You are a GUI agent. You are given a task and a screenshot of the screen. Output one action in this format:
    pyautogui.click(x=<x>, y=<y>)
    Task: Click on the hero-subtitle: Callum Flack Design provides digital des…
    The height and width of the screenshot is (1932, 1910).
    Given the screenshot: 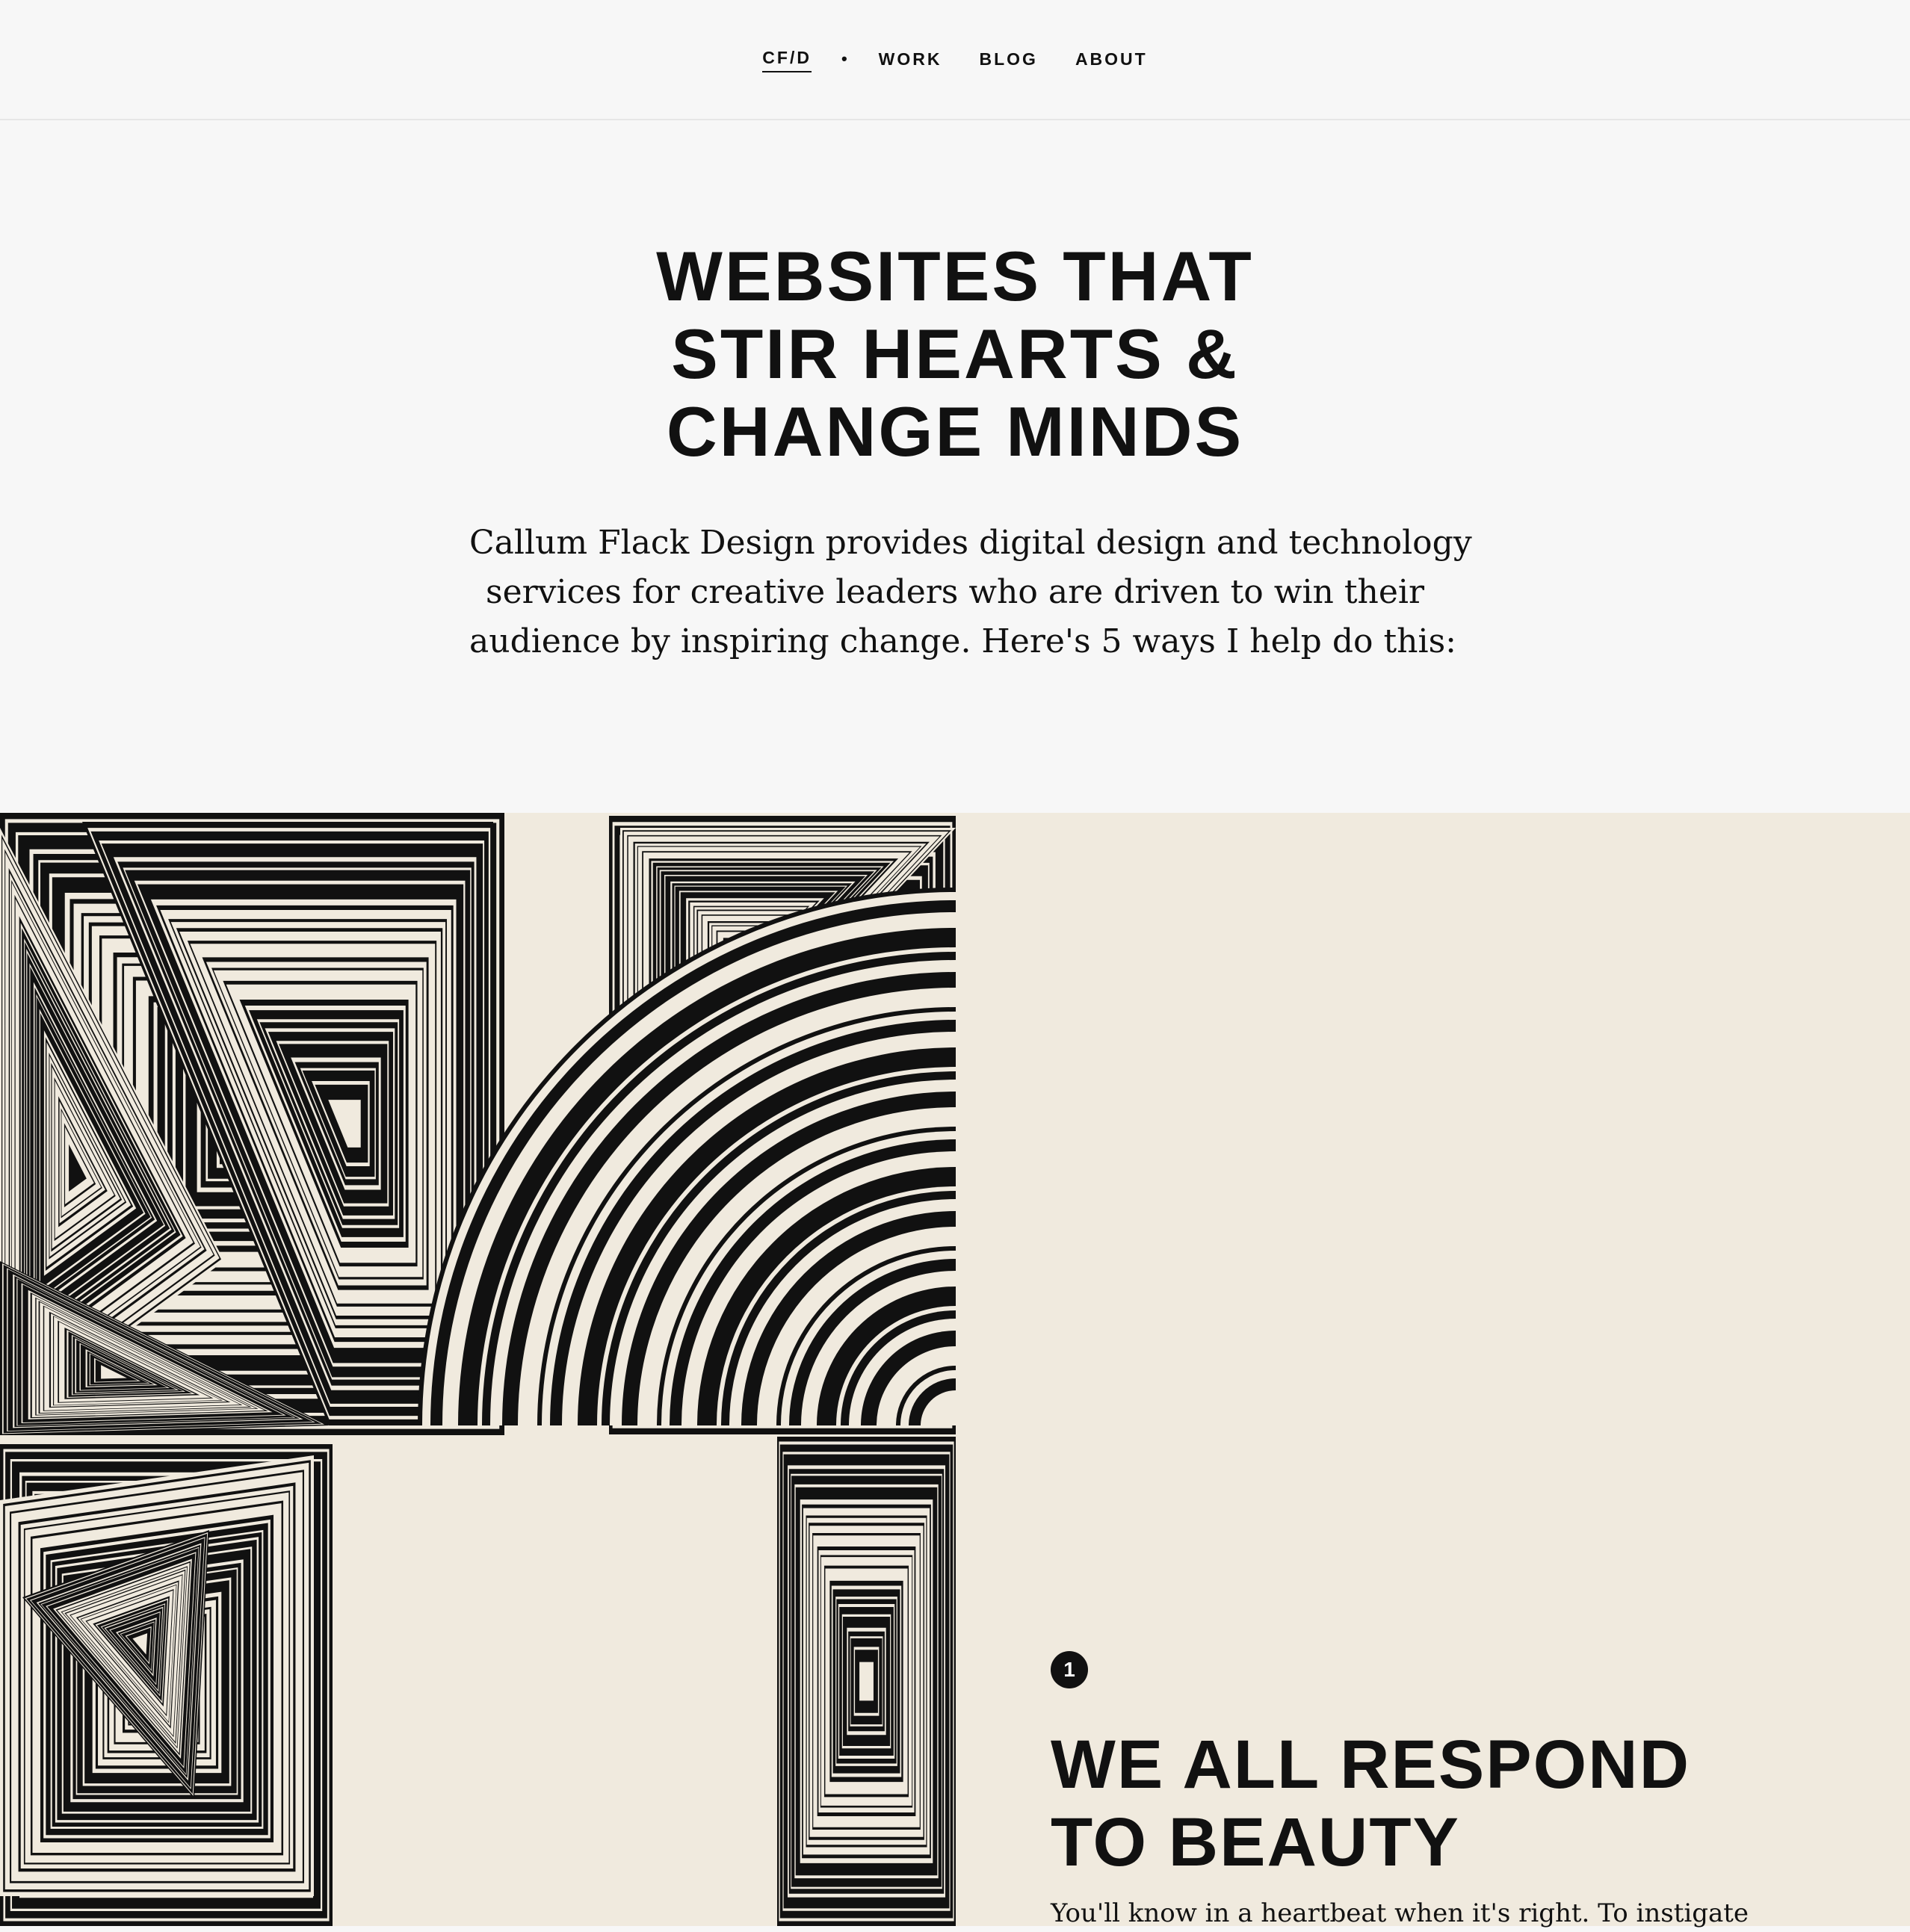 What is the action you would take?
    pyautogui.click(x=970, y=592)
    